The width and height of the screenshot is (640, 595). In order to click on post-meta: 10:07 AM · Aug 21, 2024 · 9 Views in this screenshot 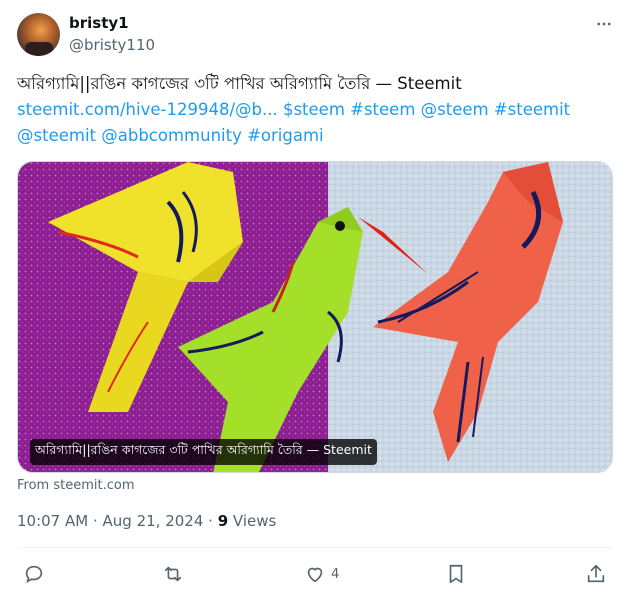, I will do `click(146, 521)`.